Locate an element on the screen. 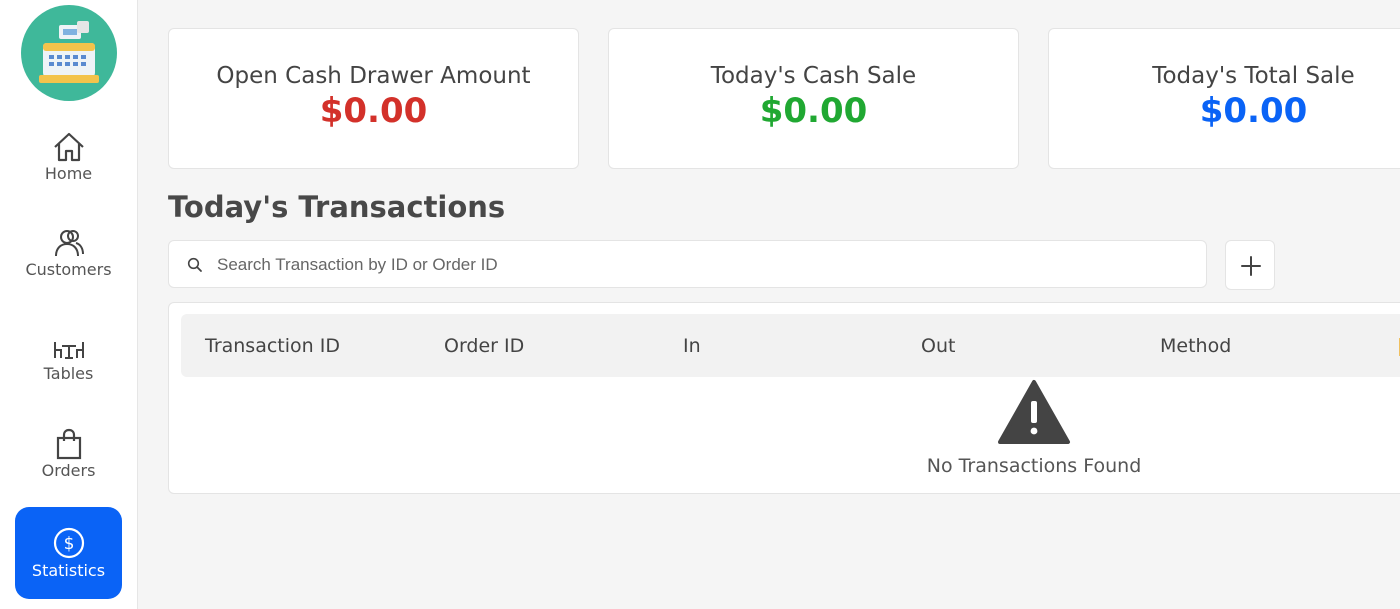  total-sale-card: Today's Total Sale $0.00 is located at coordinates (1224, 98).